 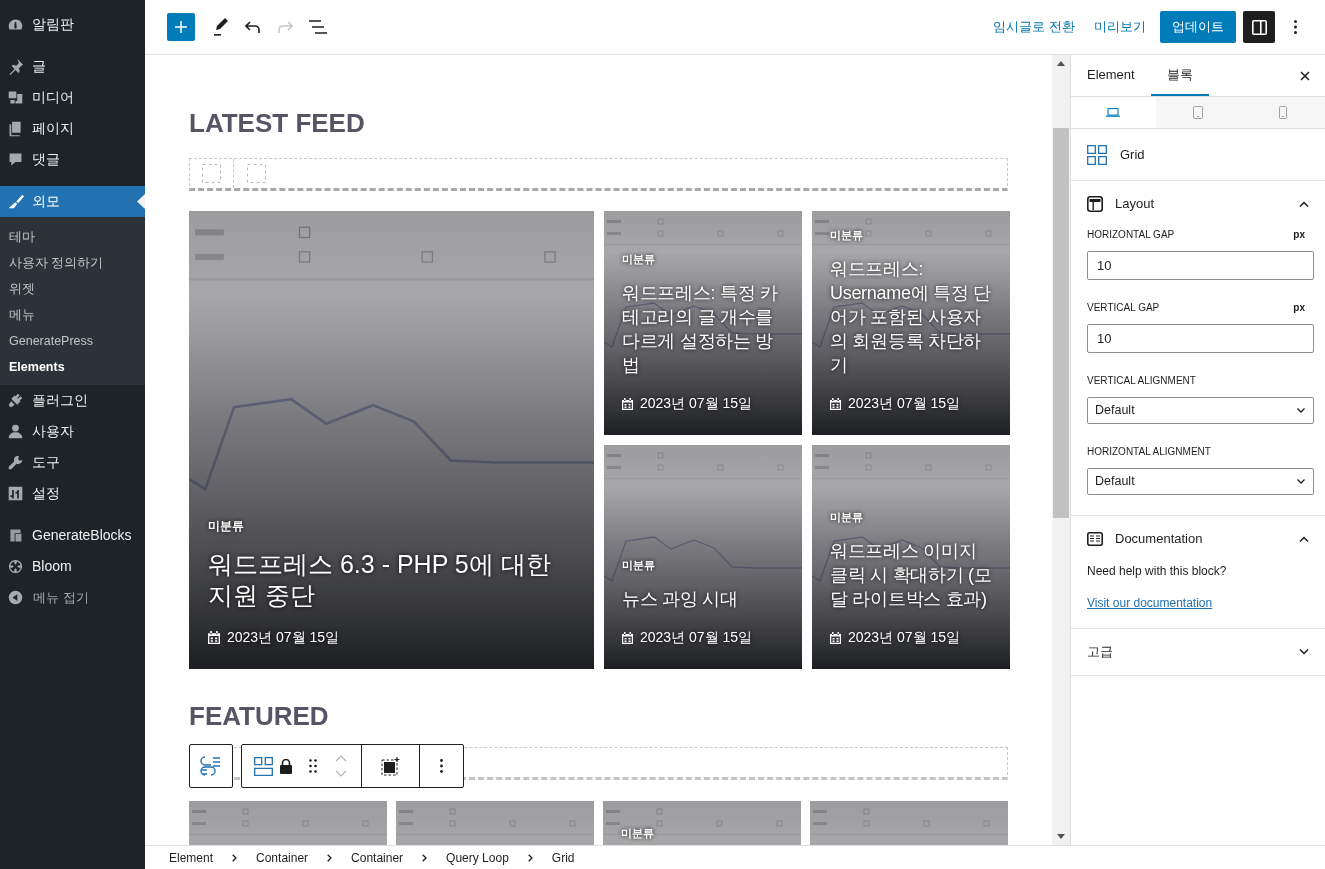 I want to click on field-label: VERTICAL ALIGNMENT, so click(x=1141, y=381).